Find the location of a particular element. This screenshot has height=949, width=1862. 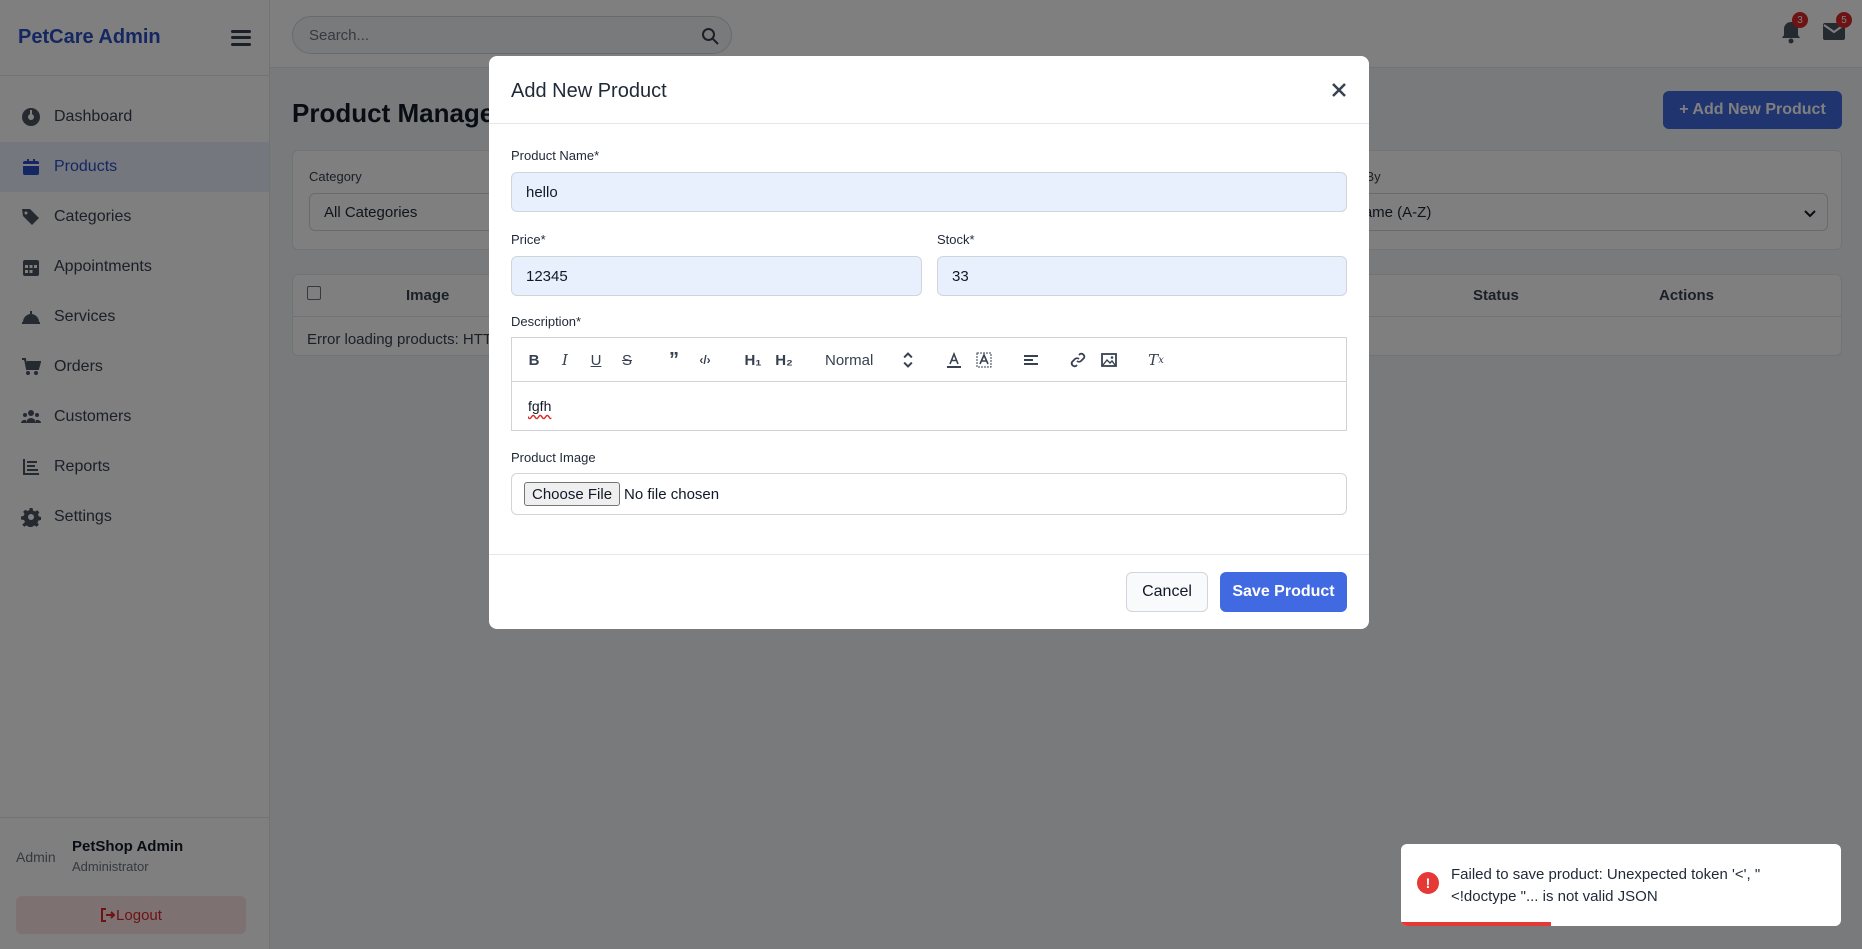

product-name-label: Product Name* is located at coordinates (555, 155).